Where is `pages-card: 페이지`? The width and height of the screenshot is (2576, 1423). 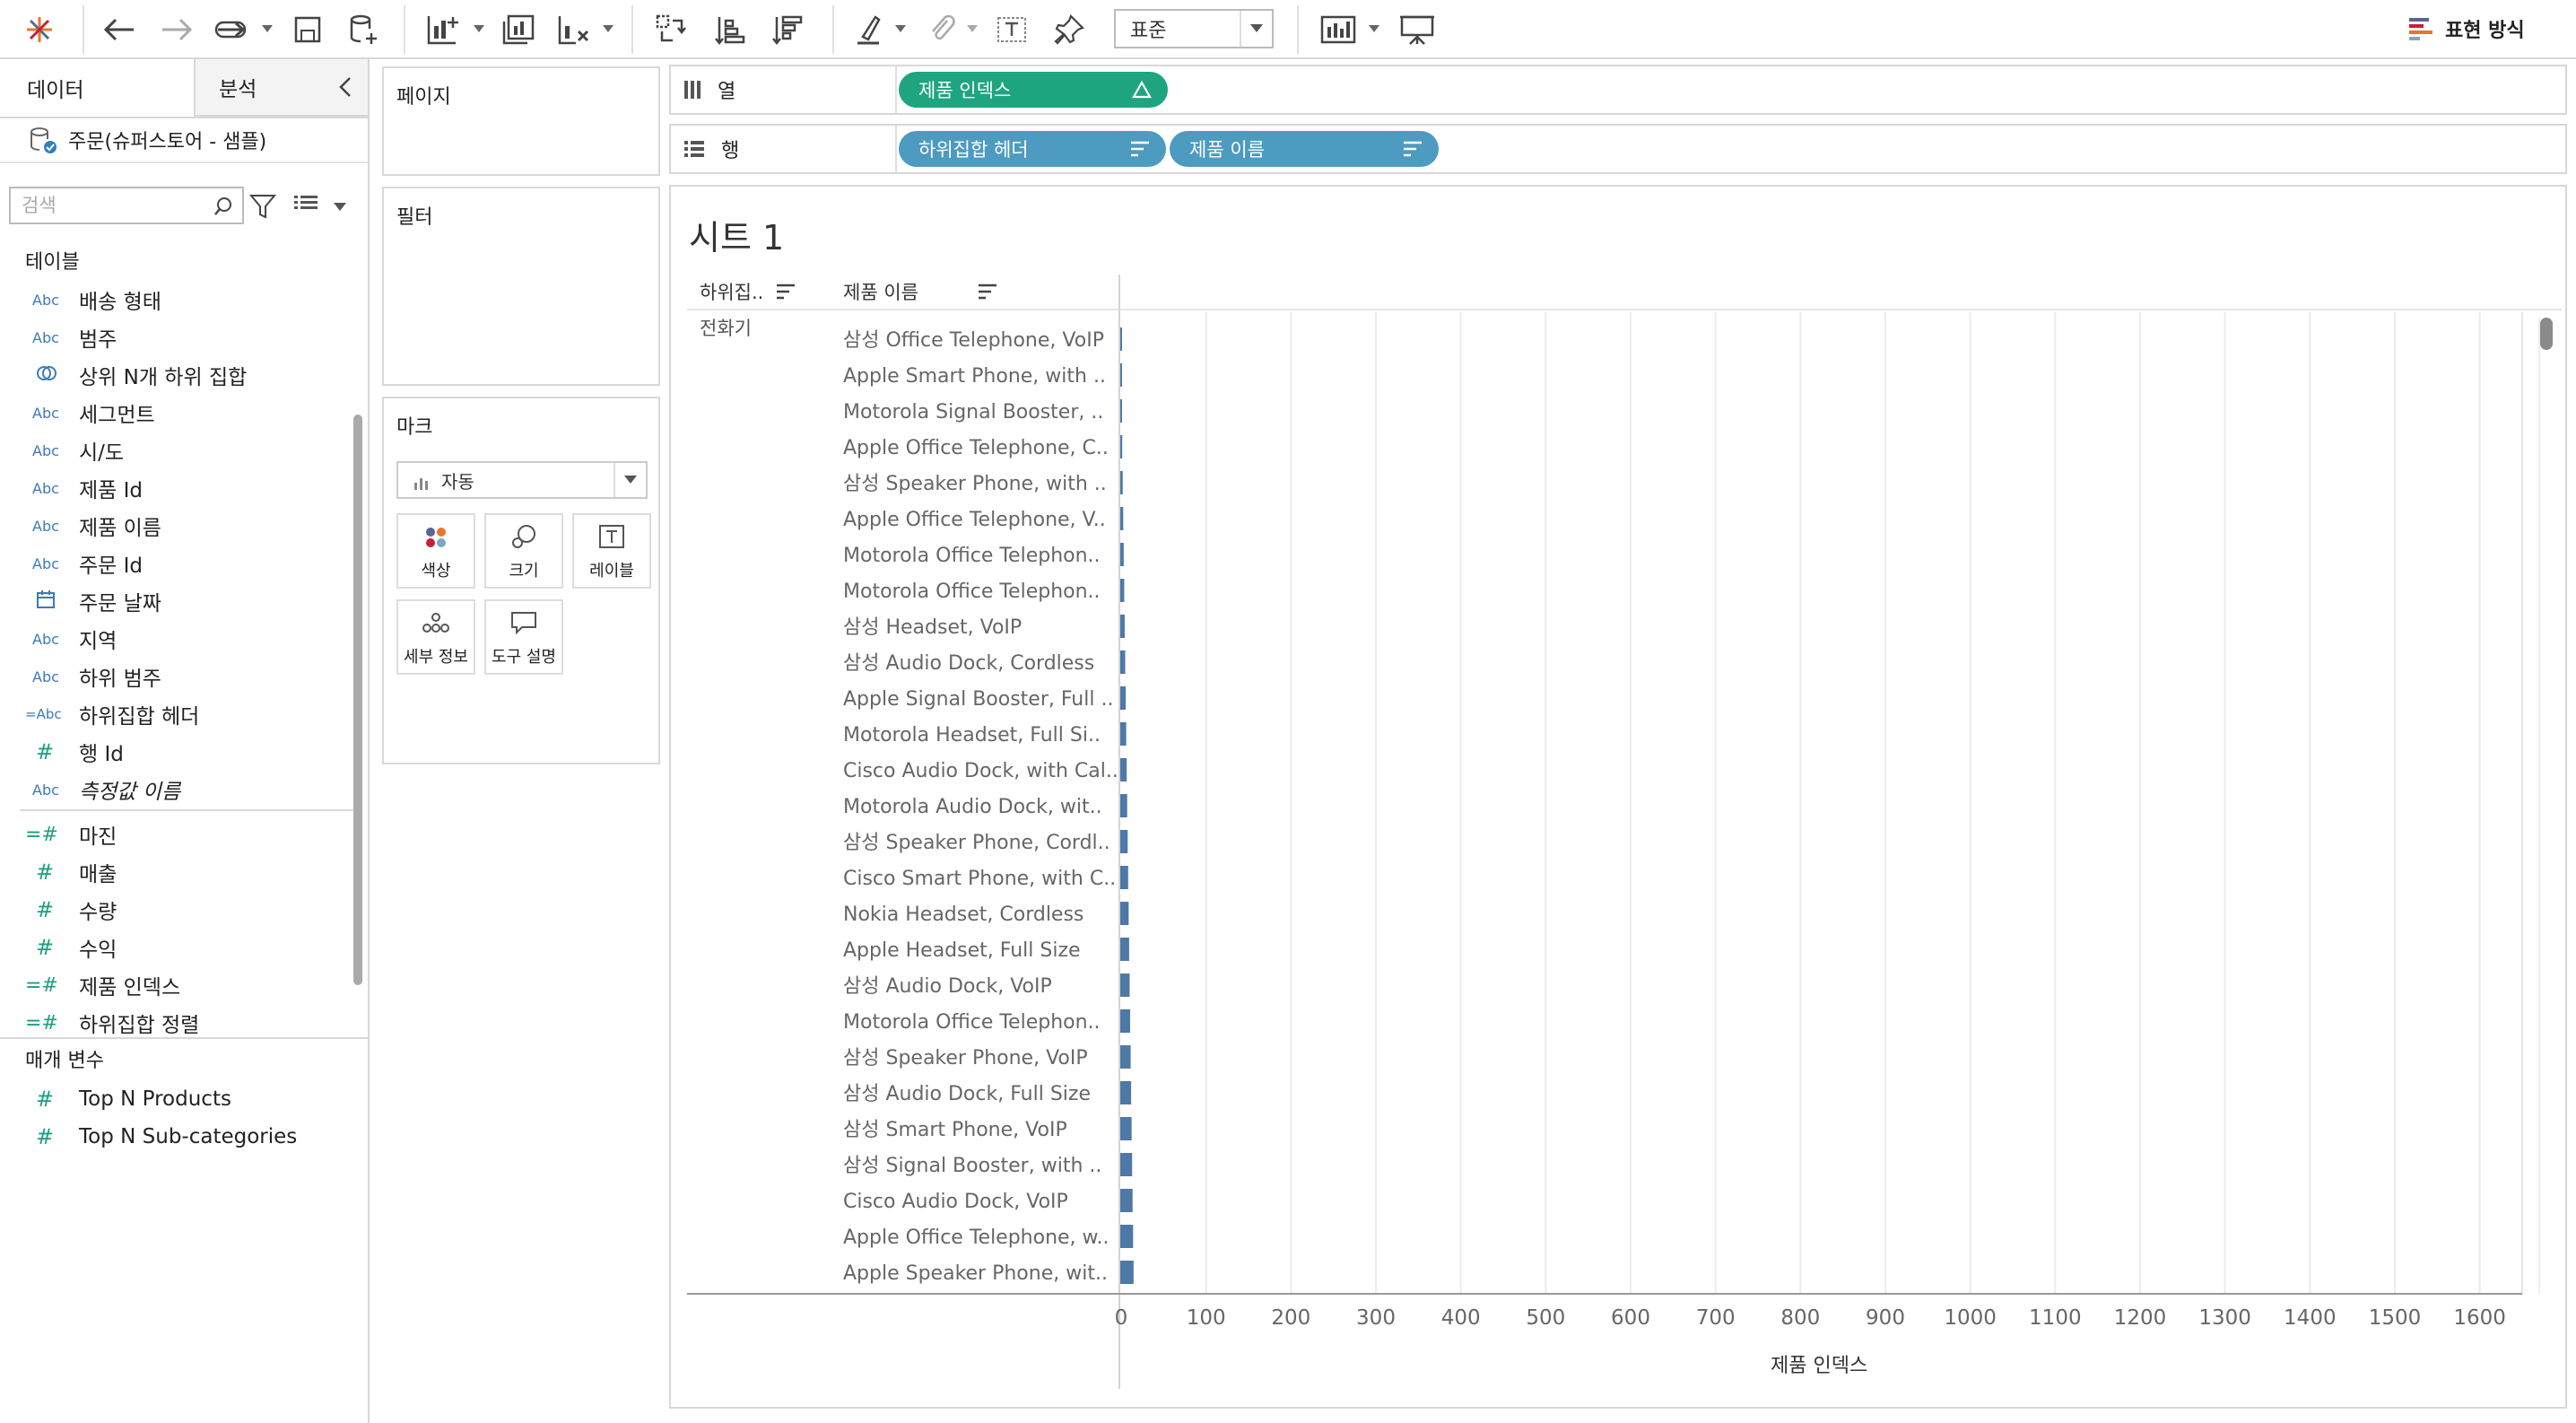
pages-card: 페이지 is located at coordinates (521, 121).